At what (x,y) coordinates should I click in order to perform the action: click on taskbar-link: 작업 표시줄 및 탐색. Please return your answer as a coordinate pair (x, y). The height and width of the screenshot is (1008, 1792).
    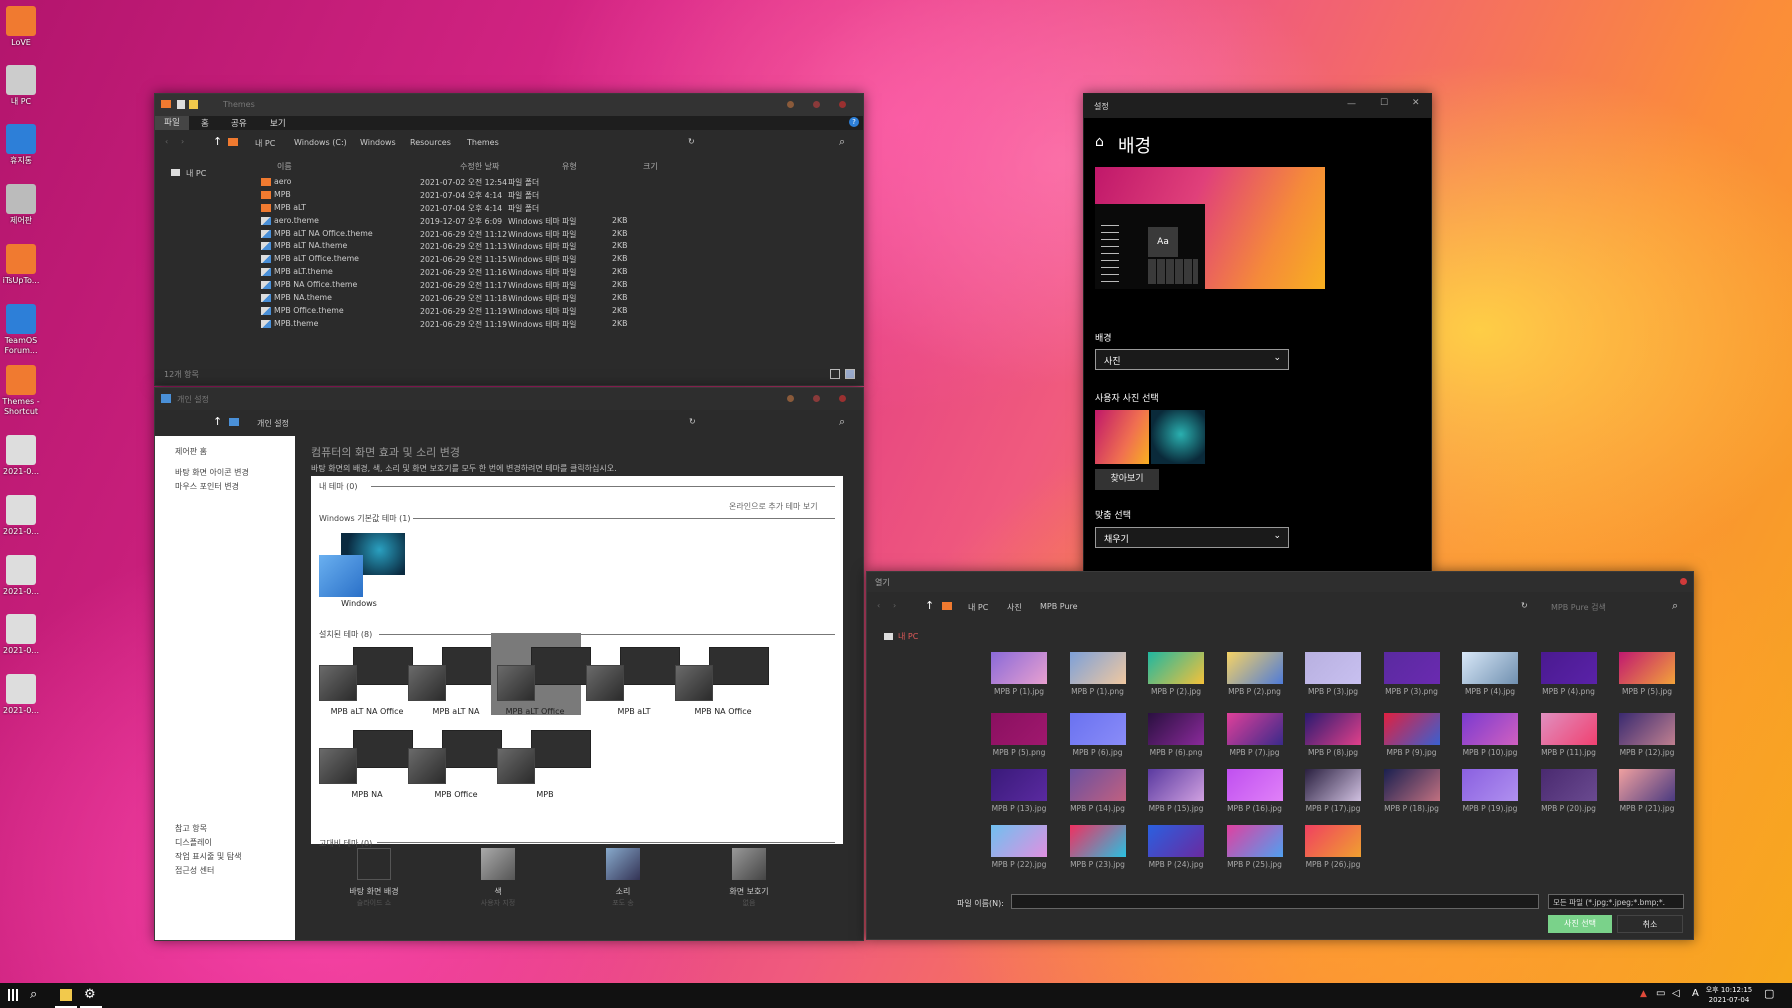
    Looking at the image, I should click on (208, 856).